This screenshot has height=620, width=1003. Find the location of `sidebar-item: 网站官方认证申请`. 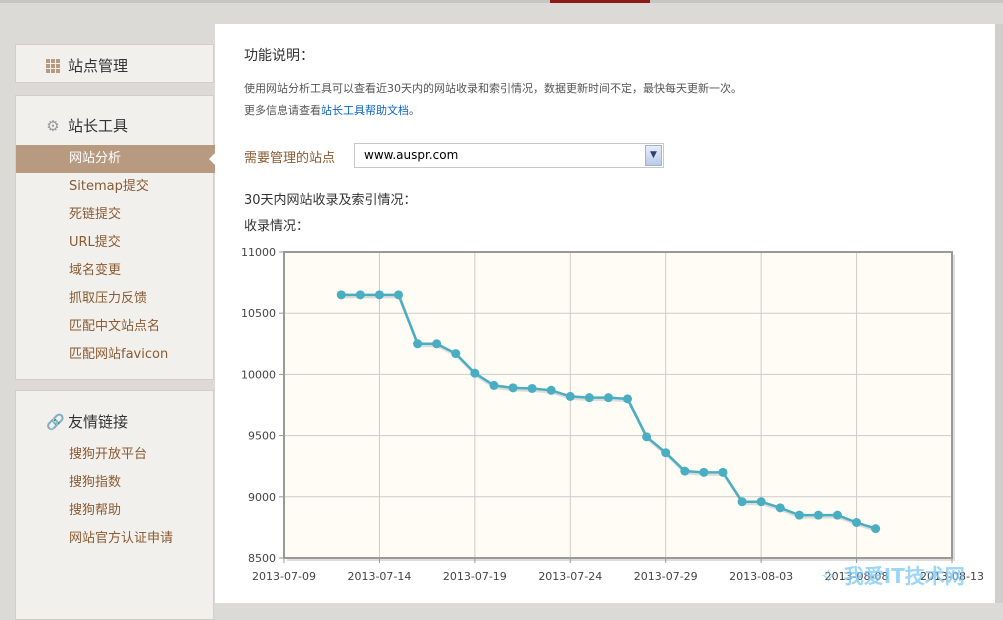

sidebar-item: 网站官方认证申请 is located at coordinates (115, 539).